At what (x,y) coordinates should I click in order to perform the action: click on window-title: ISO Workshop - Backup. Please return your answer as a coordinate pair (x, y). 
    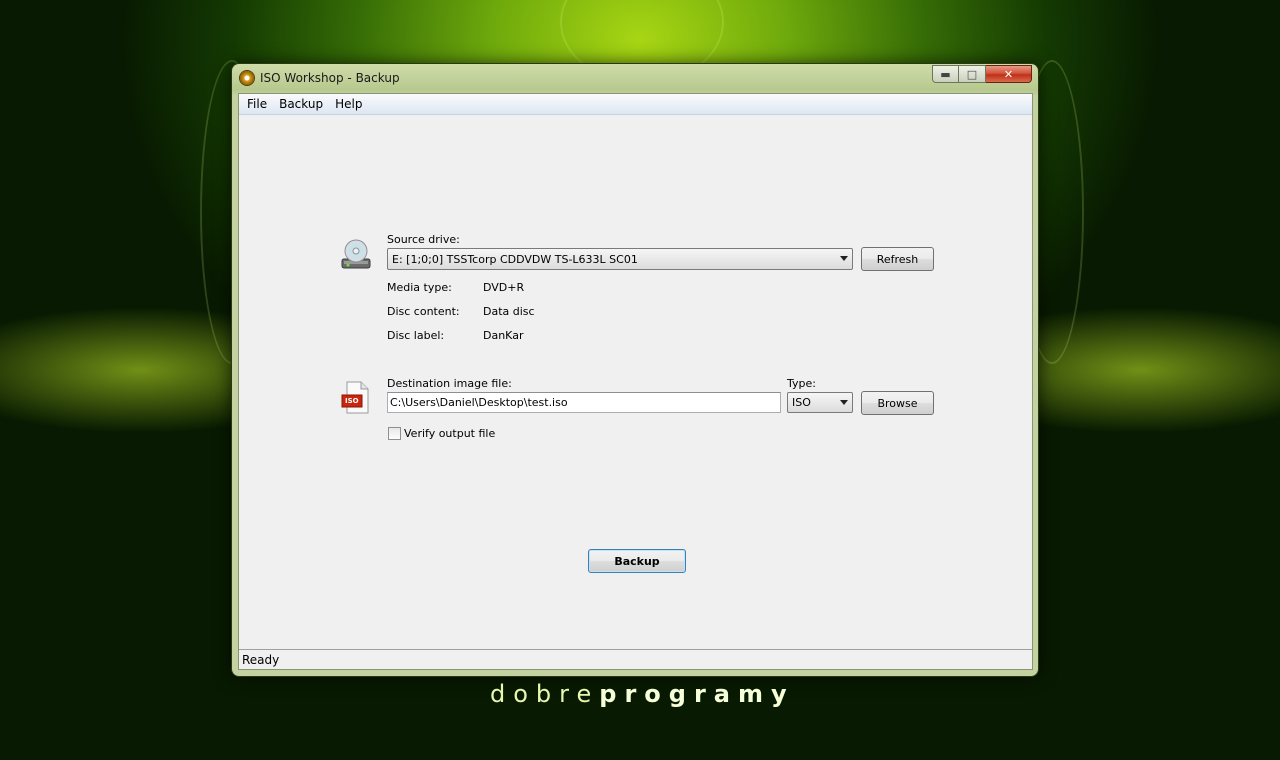
    Looking at the image, I should click on (330, 78).